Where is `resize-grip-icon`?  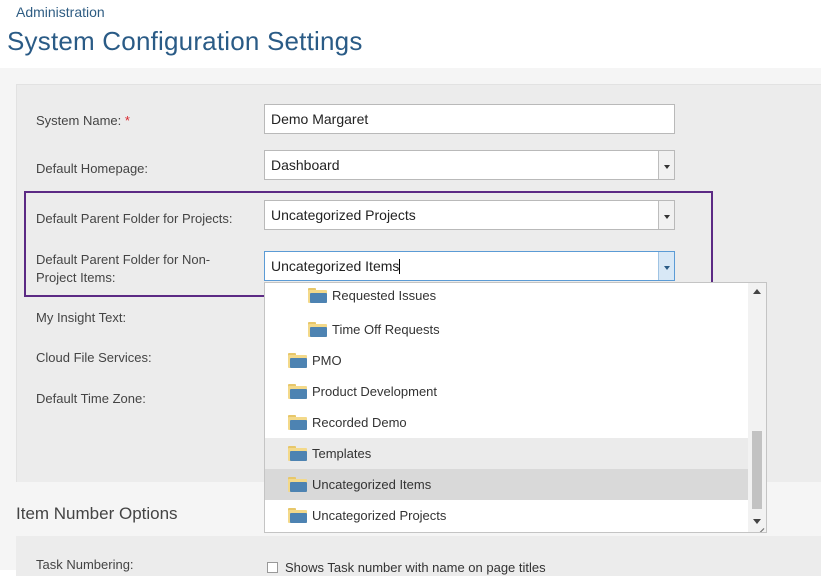
resize-grip-icon is located at coordinates (760, 527).